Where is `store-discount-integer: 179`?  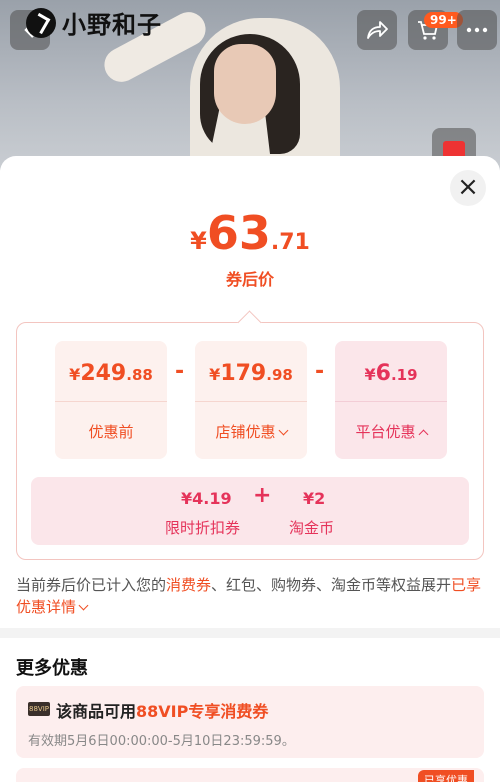
store-discount-integer: 179 is located at coordinates (243, 373).